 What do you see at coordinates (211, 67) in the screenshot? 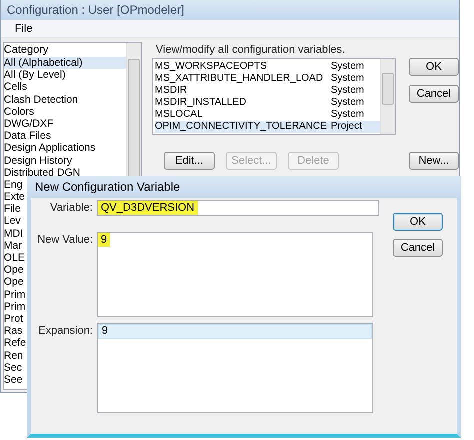
I see `variable-name: MS_WORKSPACEOPTS` at bounding box center [211, 67].